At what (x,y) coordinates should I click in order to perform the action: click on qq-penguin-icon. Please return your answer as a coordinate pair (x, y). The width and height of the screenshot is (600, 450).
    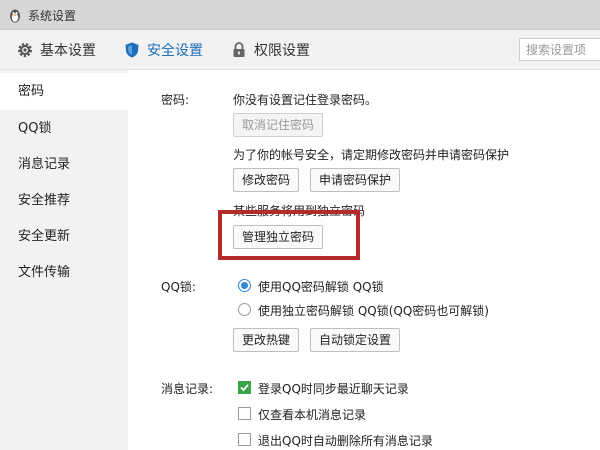
    Looking at the image, I should click on (15, 16).